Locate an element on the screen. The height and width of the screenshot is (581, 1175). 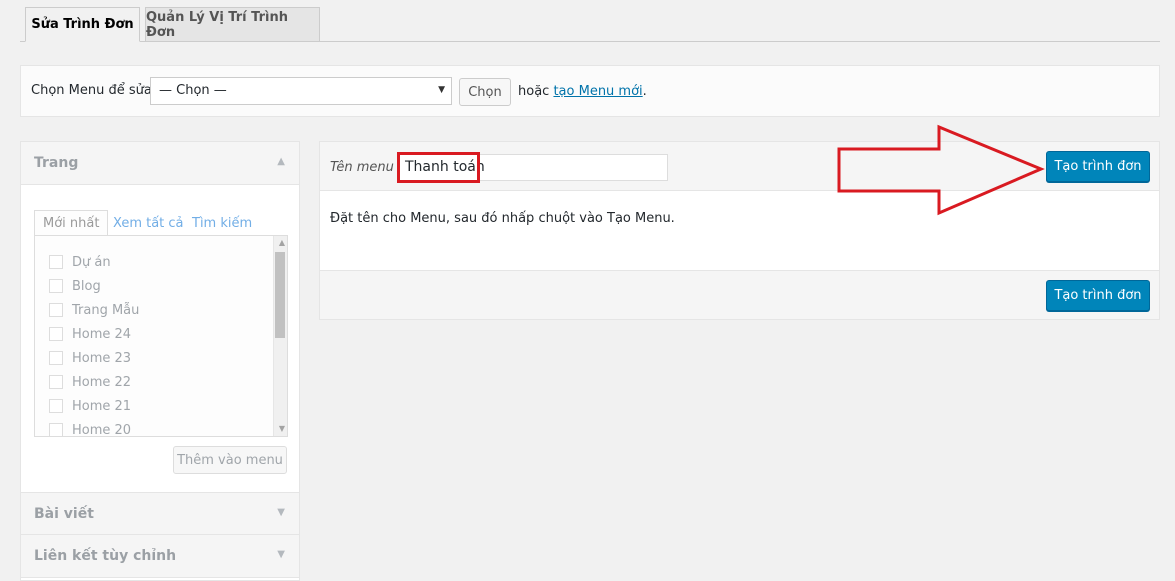
tab-search: Tìm kiếm is located at coordinates (222, 223).